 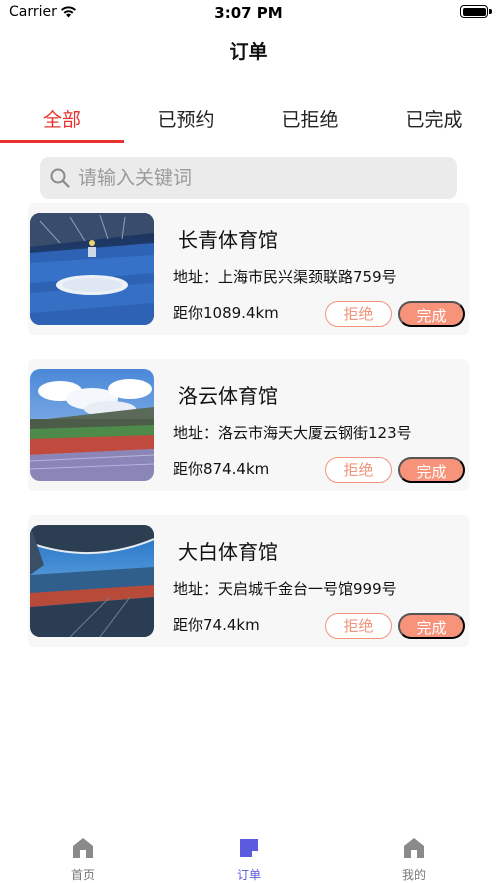 What do you see at coordinates (228, 396) in the screenshot?
I see `venue-name: 洛云体育馆` at bounding box center [228, 396].